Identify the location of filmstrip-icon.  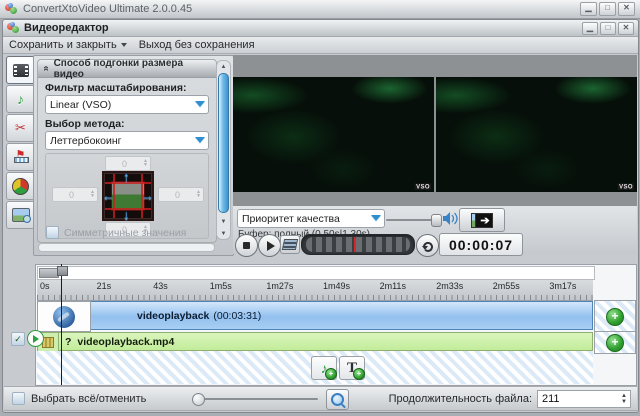
(290, 244).